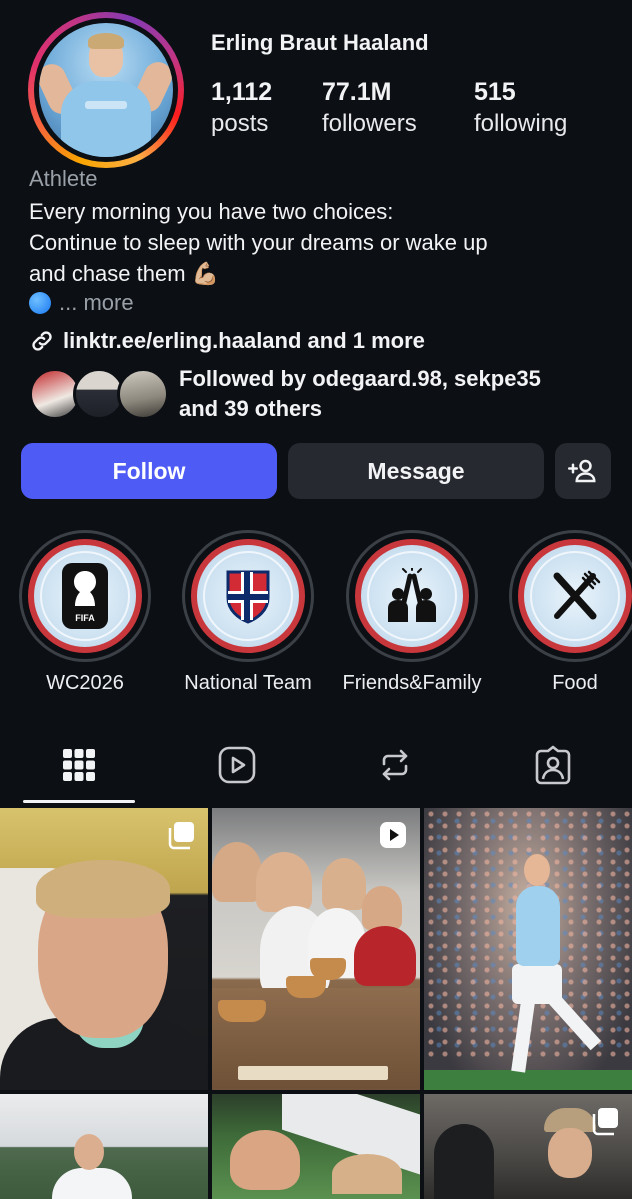 The width and height of the screenshot is (632, 1199). What do you see at coordinates (244, 340) in the screenshot?
I see `link-text: linktr.ee/erling.haaland and 1 more` at bounding box center [244, 340].